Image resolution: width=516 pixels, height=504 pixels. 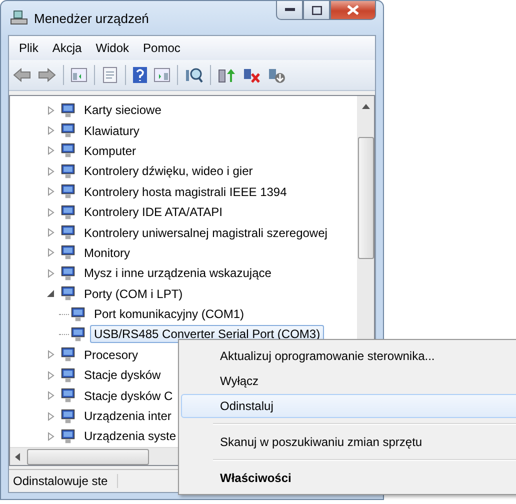 I want to click on tree-item: Komputer, so click(x=110, y=151).